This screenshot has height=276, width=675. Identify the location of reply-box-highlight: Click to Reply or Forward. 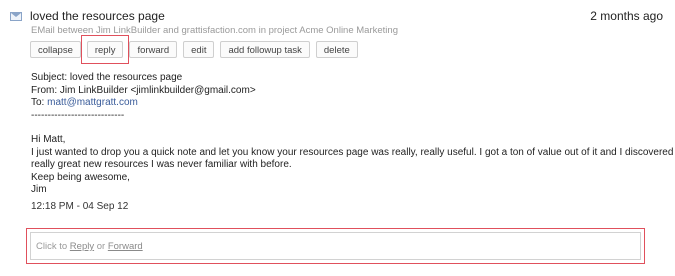
(335, 246).